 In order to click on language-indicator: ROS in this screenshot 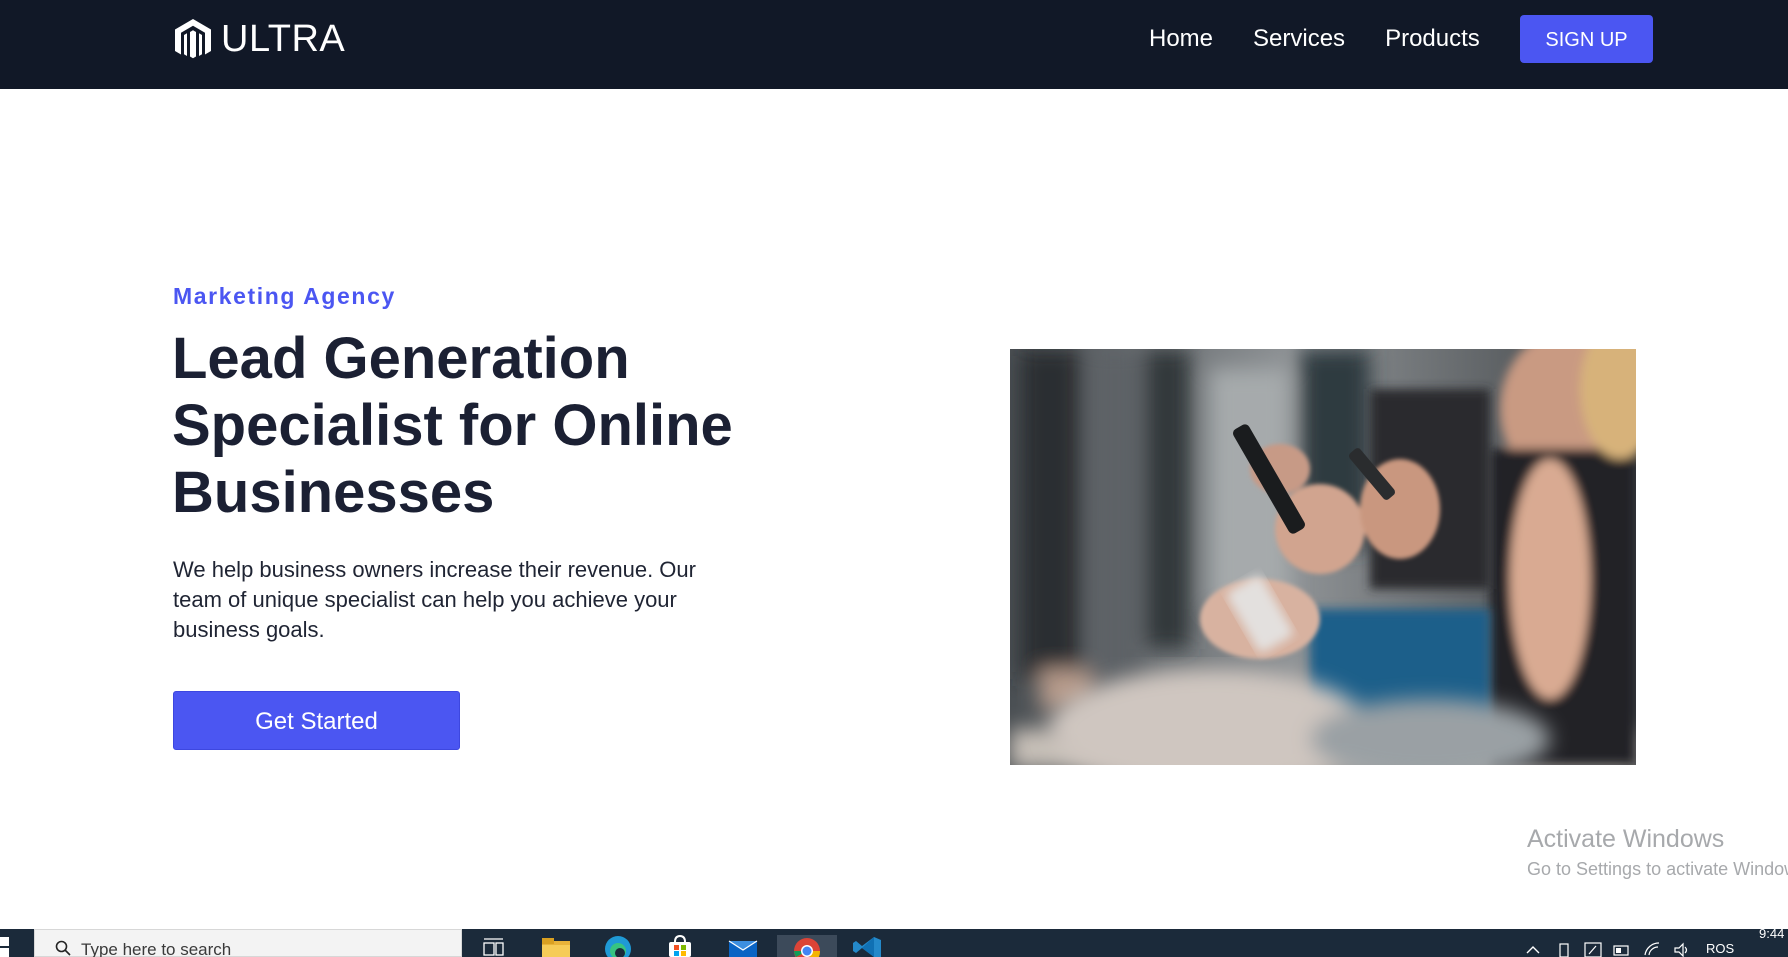, I will do `click(1720, 948)`.